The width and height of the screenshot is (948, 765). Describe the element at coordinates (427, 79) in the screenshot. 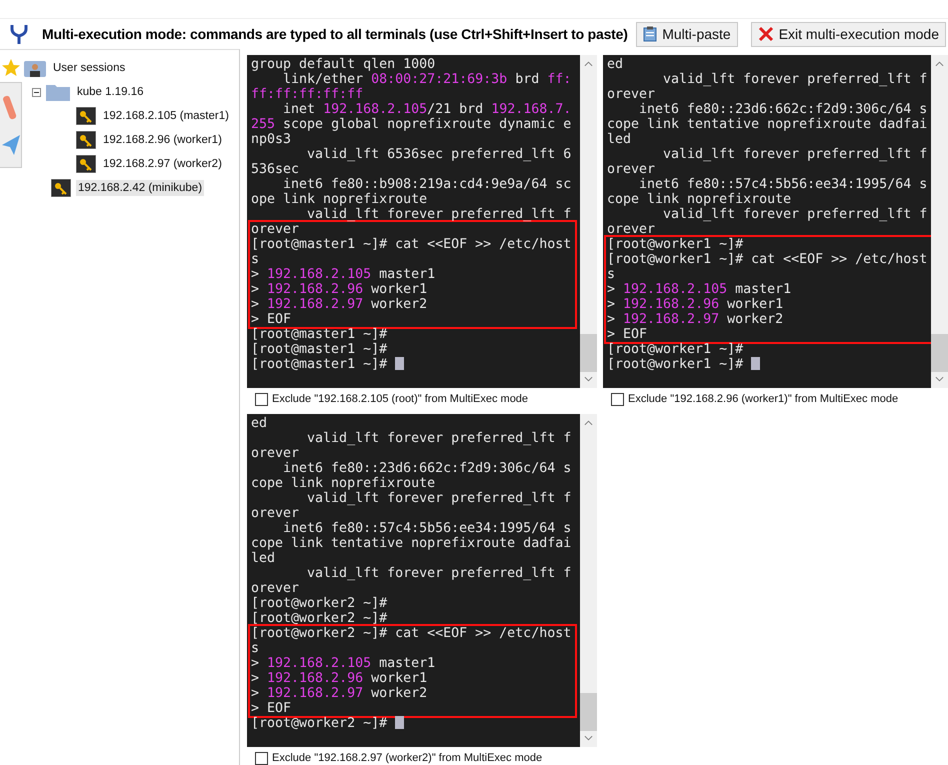

I see `terminal-line: link/ether 08:00:27:21:69:3b brd ff:` at that location.